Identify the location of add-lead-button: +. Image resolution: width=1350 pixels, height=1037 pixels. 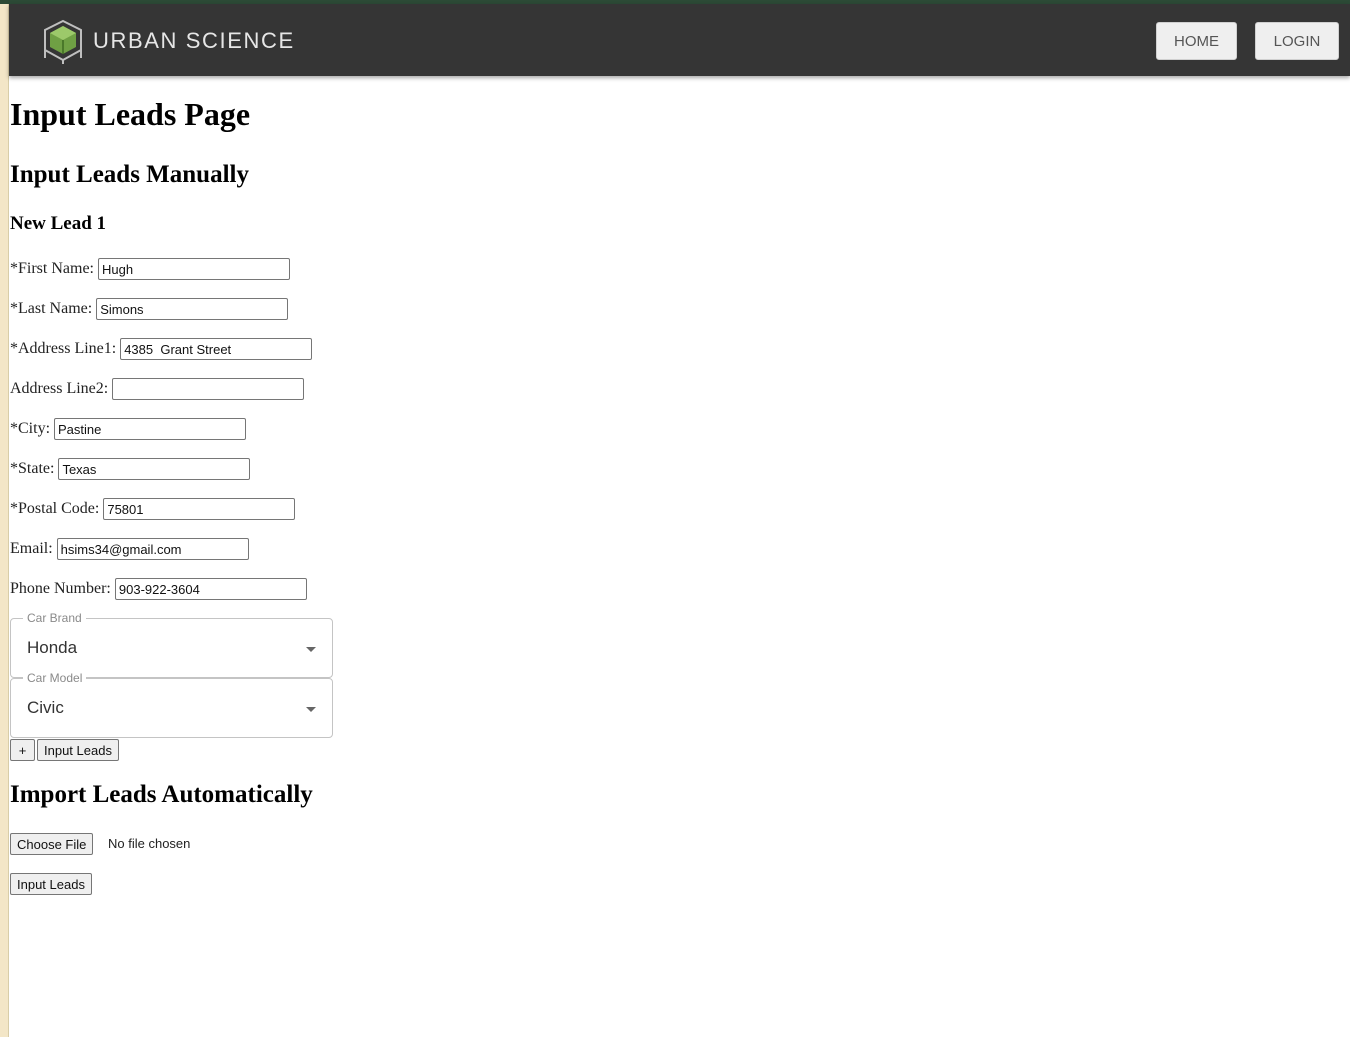
(22, 750).